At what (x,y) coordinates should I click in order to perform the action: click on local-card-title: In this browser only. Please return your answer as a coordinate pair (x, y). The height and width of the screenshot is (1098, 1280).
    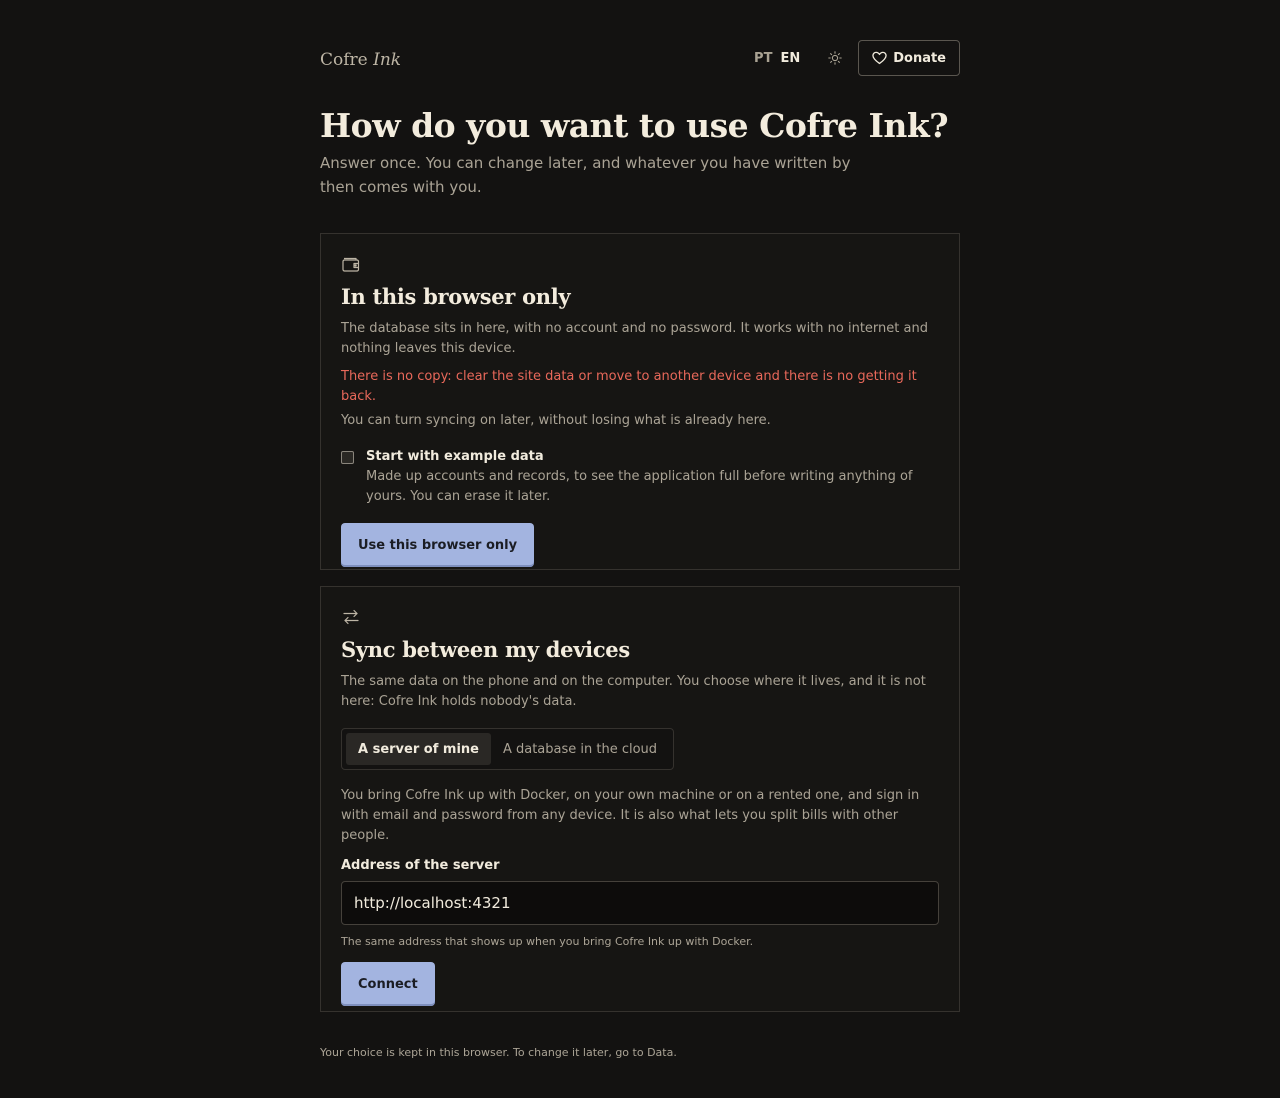
    Looking at the image, I should click on (456, 296).